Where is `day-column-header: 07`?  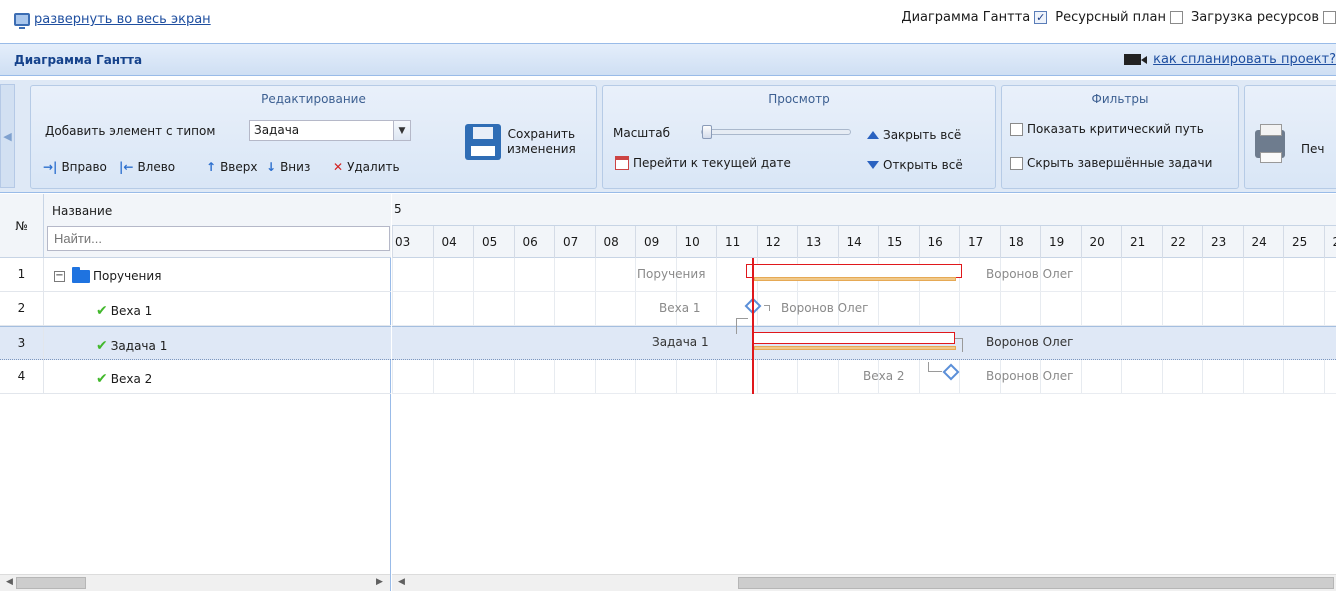 day-column-header: 07 is located at coordinates (574, 242).